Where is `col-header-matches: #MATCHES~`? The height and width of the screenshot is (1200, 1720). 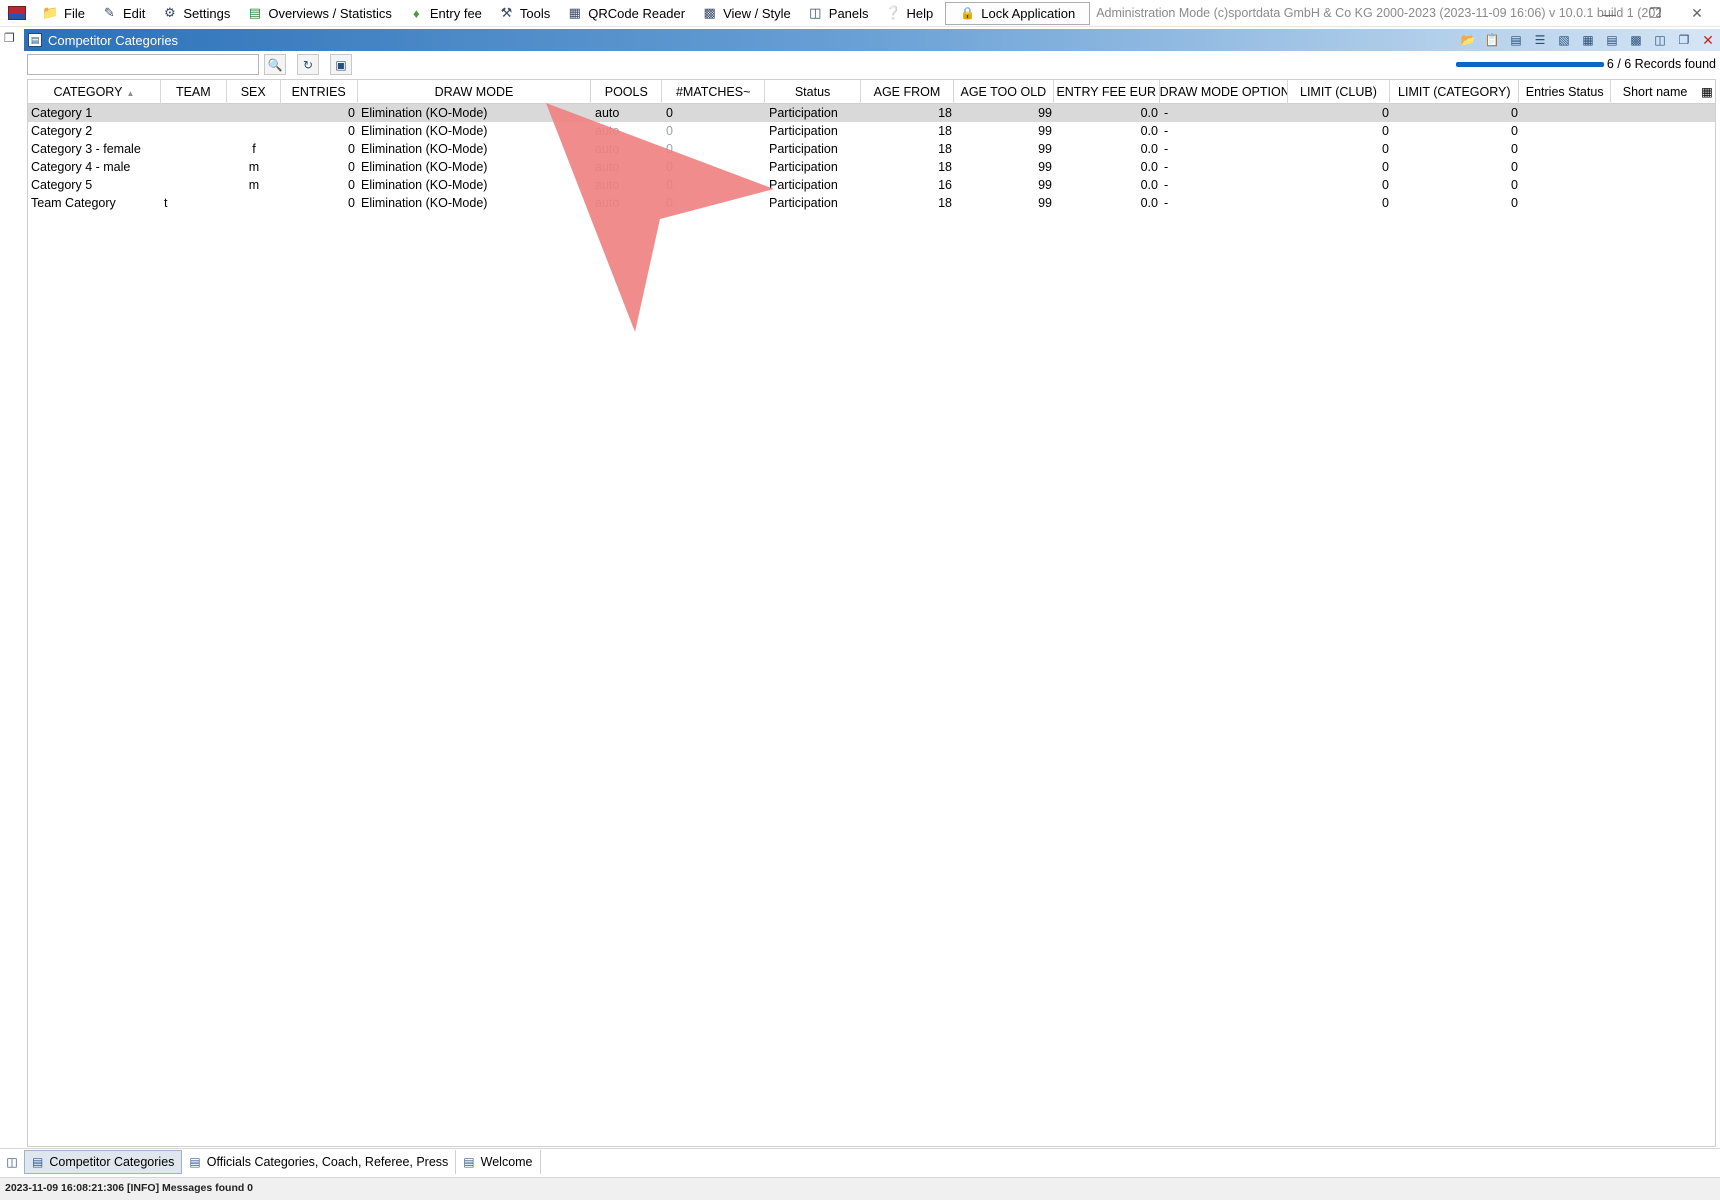 col-header-matches: #MATCHES~ is located at coordinates (714, 92).